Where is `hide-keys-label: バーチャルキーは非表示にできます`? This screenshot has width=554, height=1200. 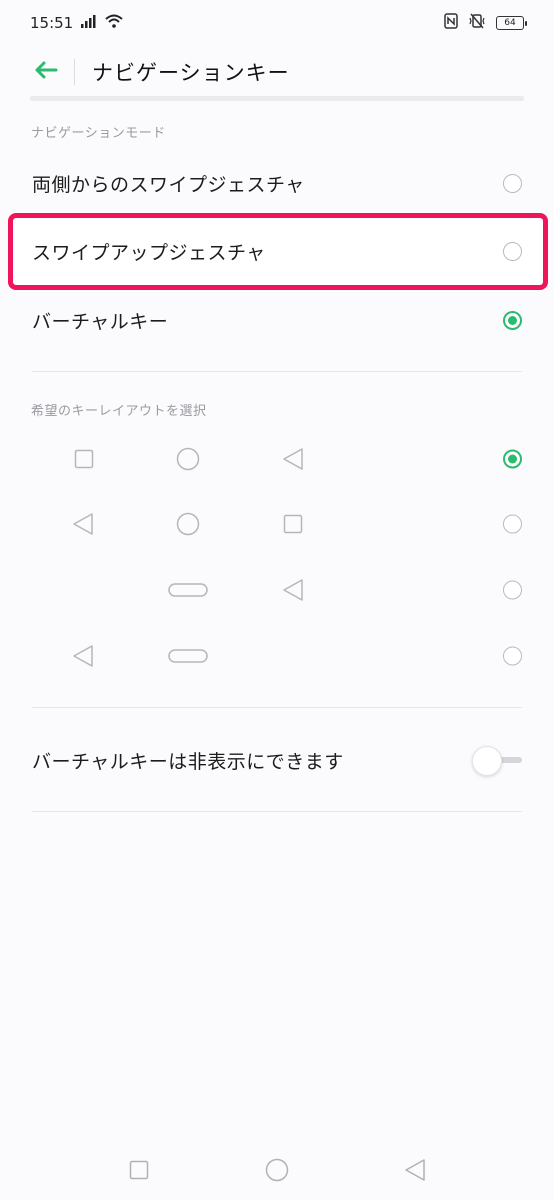
hide-keys-label: バーチャルキーは非表示にできます is located at coordinates (188, 761).